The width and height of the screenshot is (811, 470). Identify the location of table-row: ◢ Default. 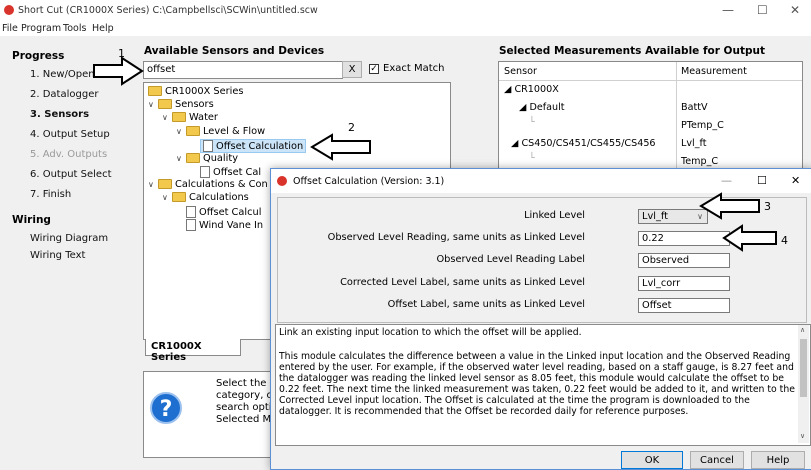
(542, 107).